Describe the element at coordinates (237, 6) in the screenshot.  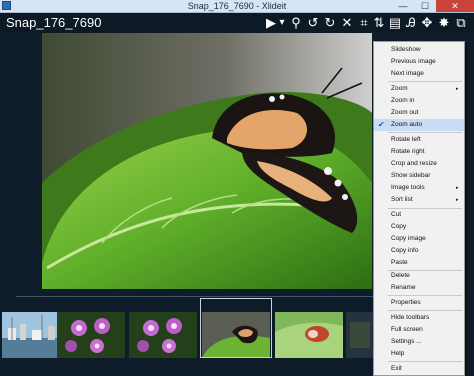
I see `title-bar: Snap_176_7690 - Xlideit — ☐ ✕` at that location.